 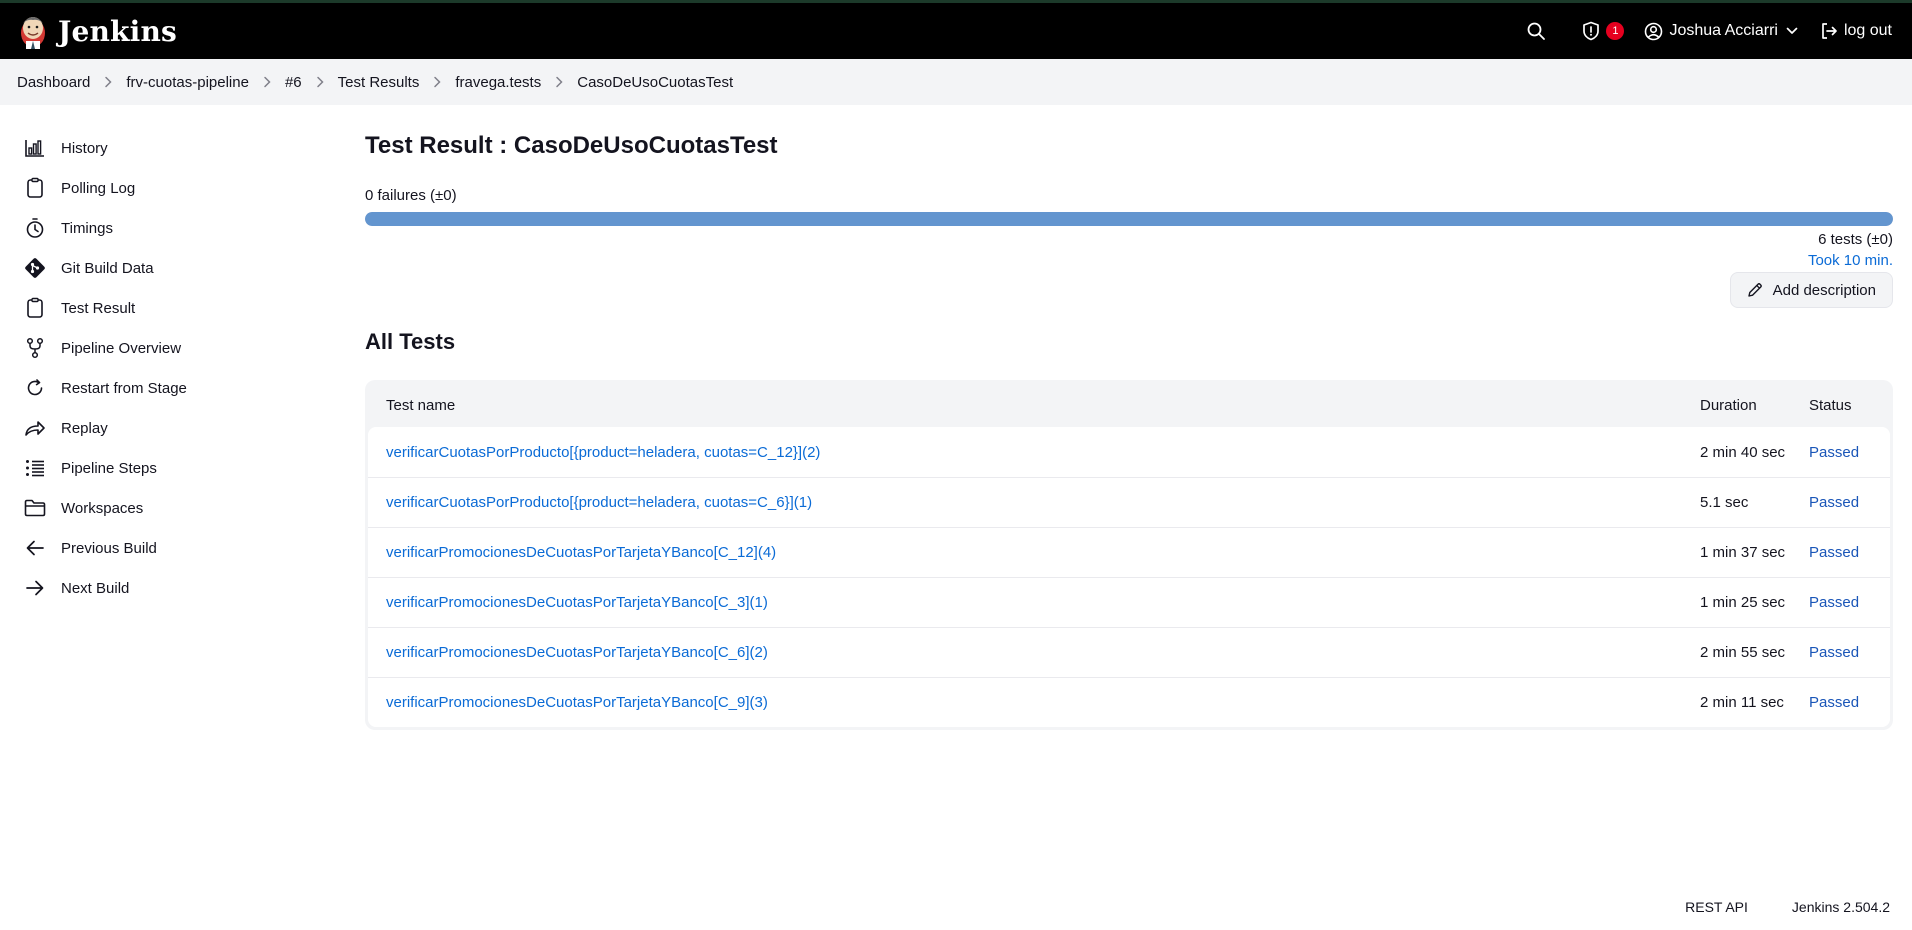 What do you see at coordinates (177, 508) in the screenshot?
I see `sidebar-item-workspaces: Workspaces` at bounding box center [177, 508].